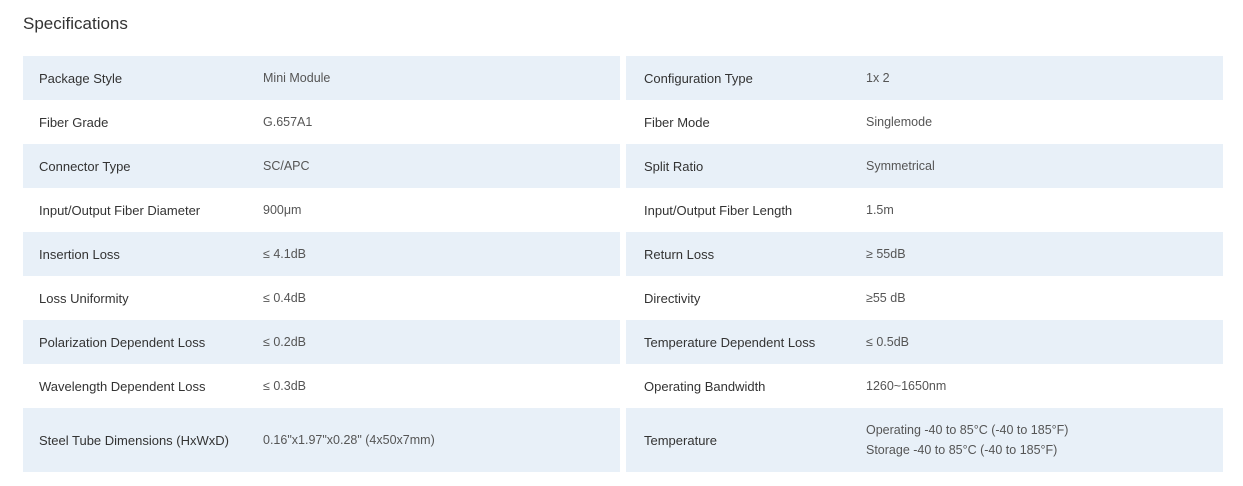  I want to click on spec-value: ≤ 4.1dB, so click(284, 254).